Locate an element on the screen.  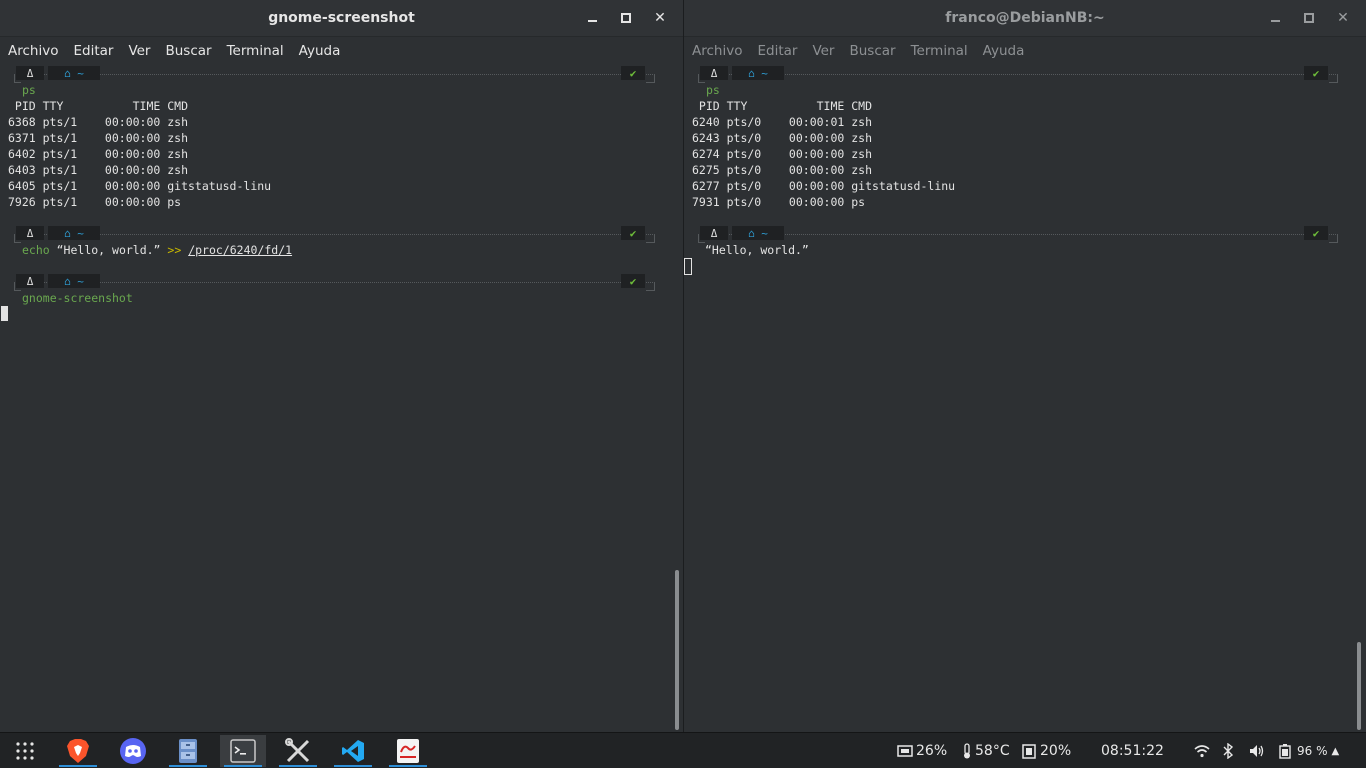
bluetooth-icon is located at coordinates (1228, 751).